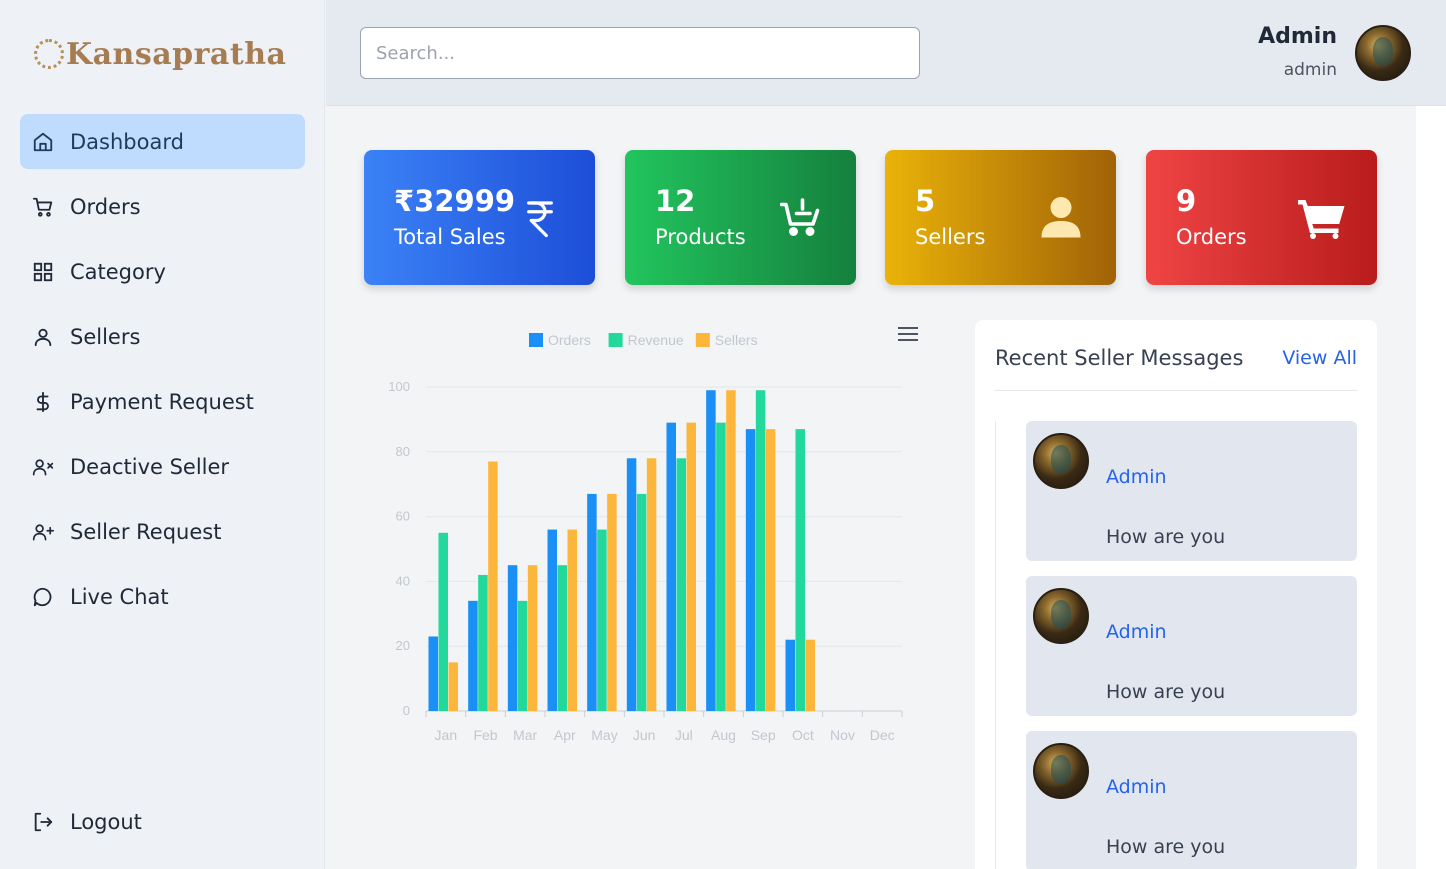 The image size is (1446, 869). I want to click on timeline-line, so click(995, 645).